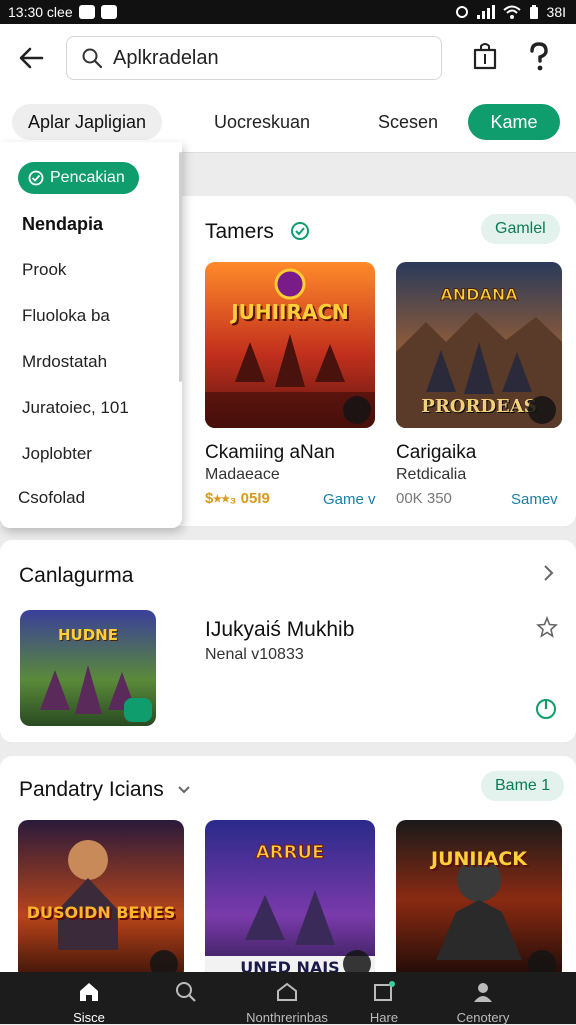  Describe the element at coordinates (44, 270) in the screenshot. I see `dropdown-item: Prook` at that location.